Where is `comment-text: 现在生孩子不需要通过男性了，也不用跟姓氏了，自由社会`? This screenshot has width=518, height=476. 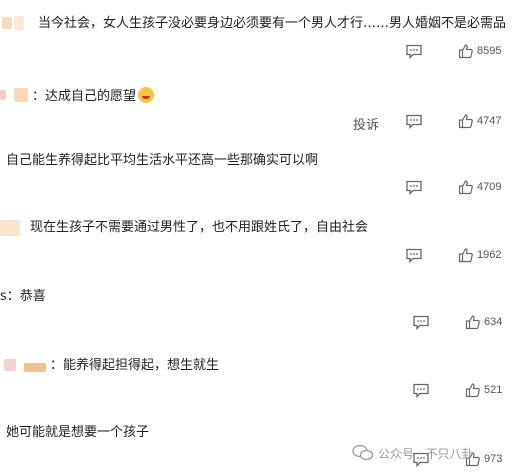 comment-text: 现在生孩子不需要通过男性了，也不用跟姓氏了，自由社会 is located at coordinates (199, 227).